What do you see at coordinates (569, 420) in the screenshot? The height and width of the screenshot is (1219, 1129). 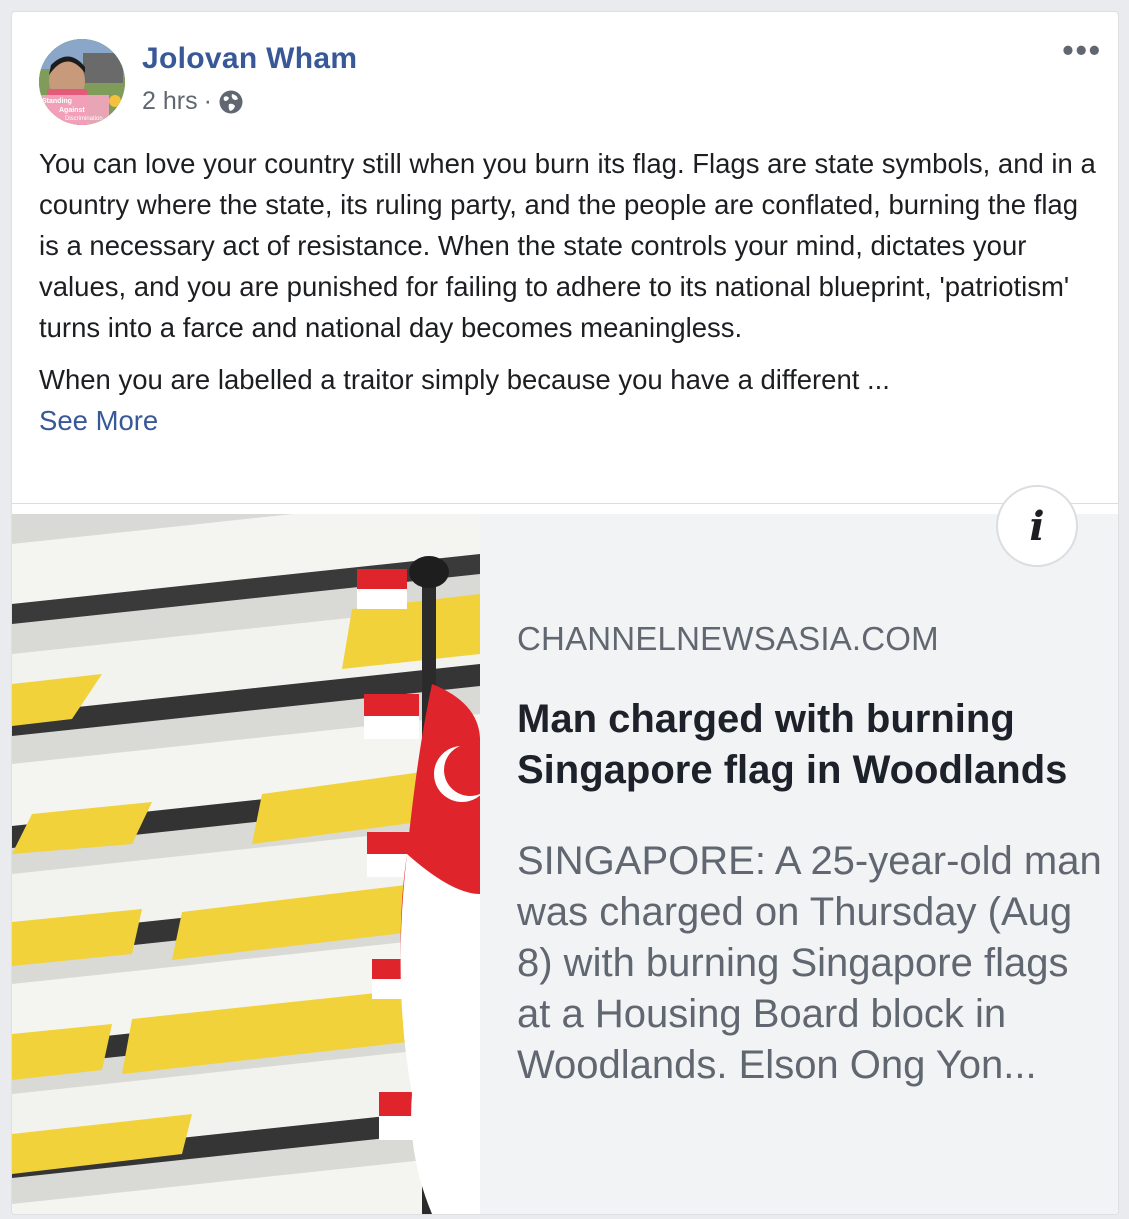 I see `see-more-link: See More` at bounding box center [569, 420].